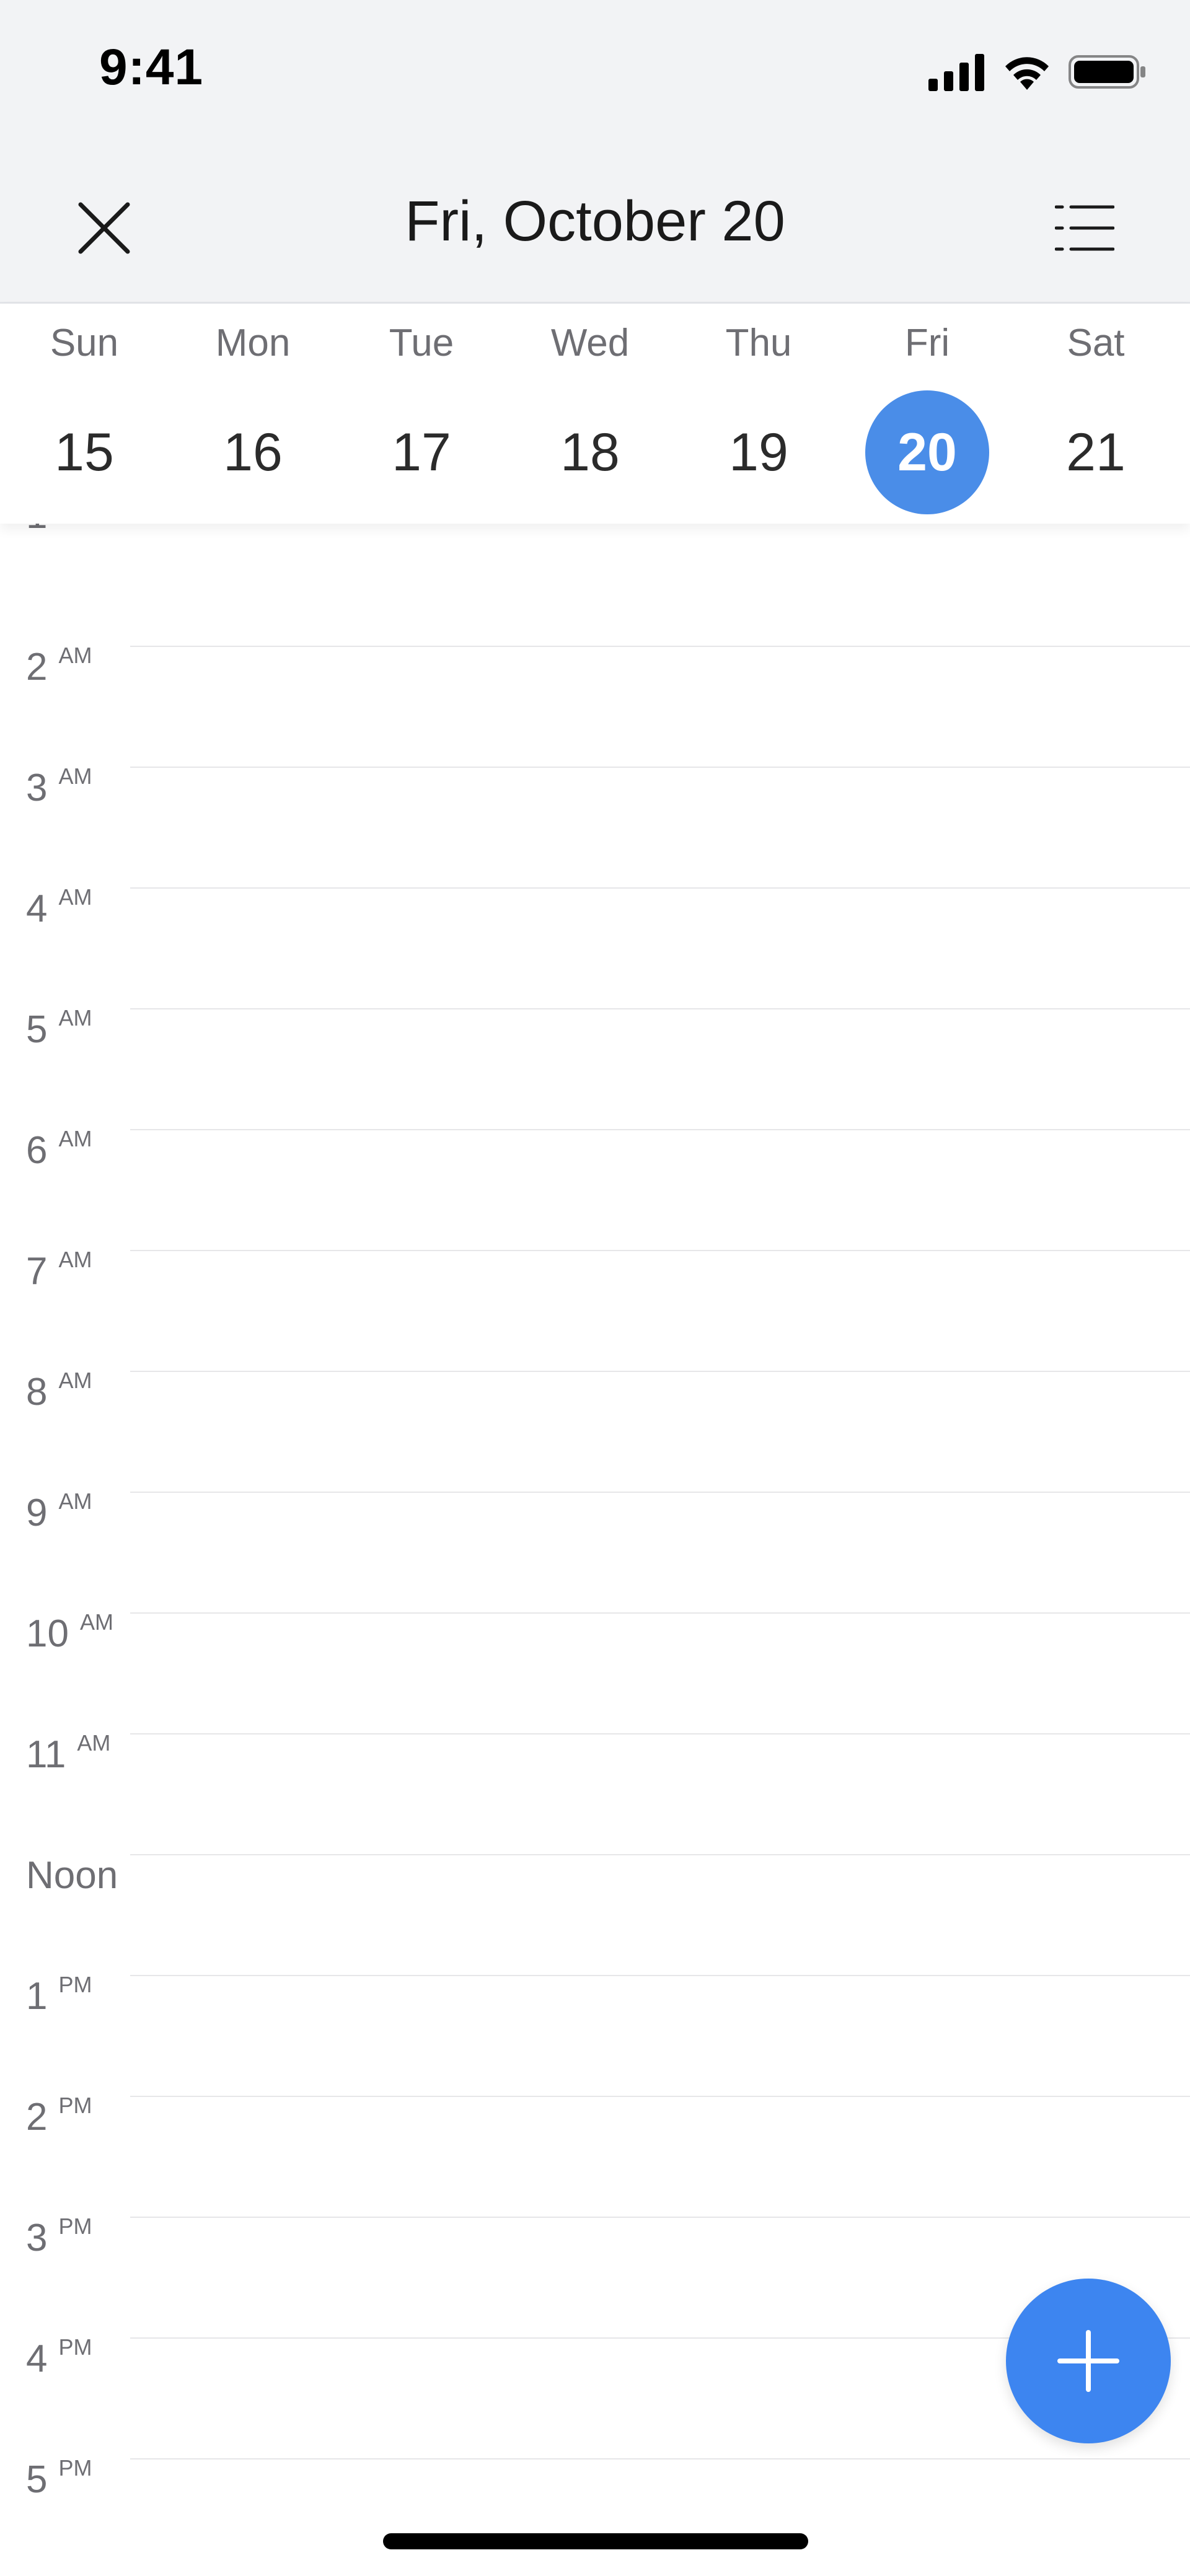 Image resolution: width=1190 pixels, height=2576 pixels. Describe the element at coordinates (84, 452) in the screenshot. I see `day-number: 15` at that location.